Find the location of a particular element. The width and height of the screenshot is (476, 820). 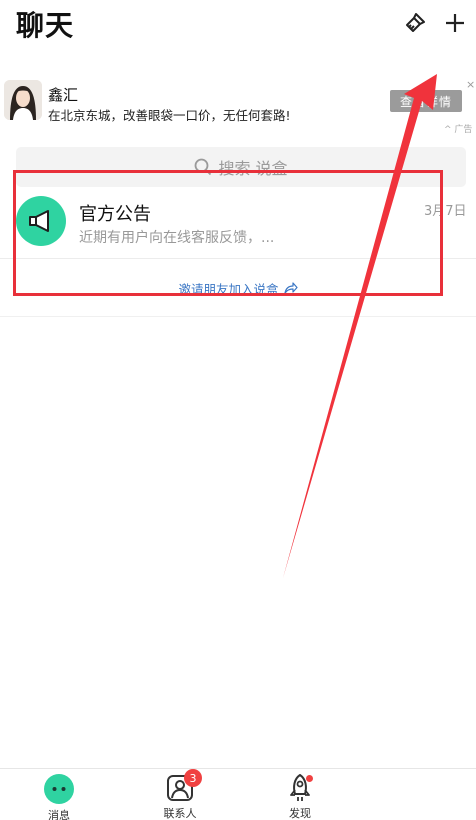

view-details-button: 查看详情 is located at coordinates (426, 101).